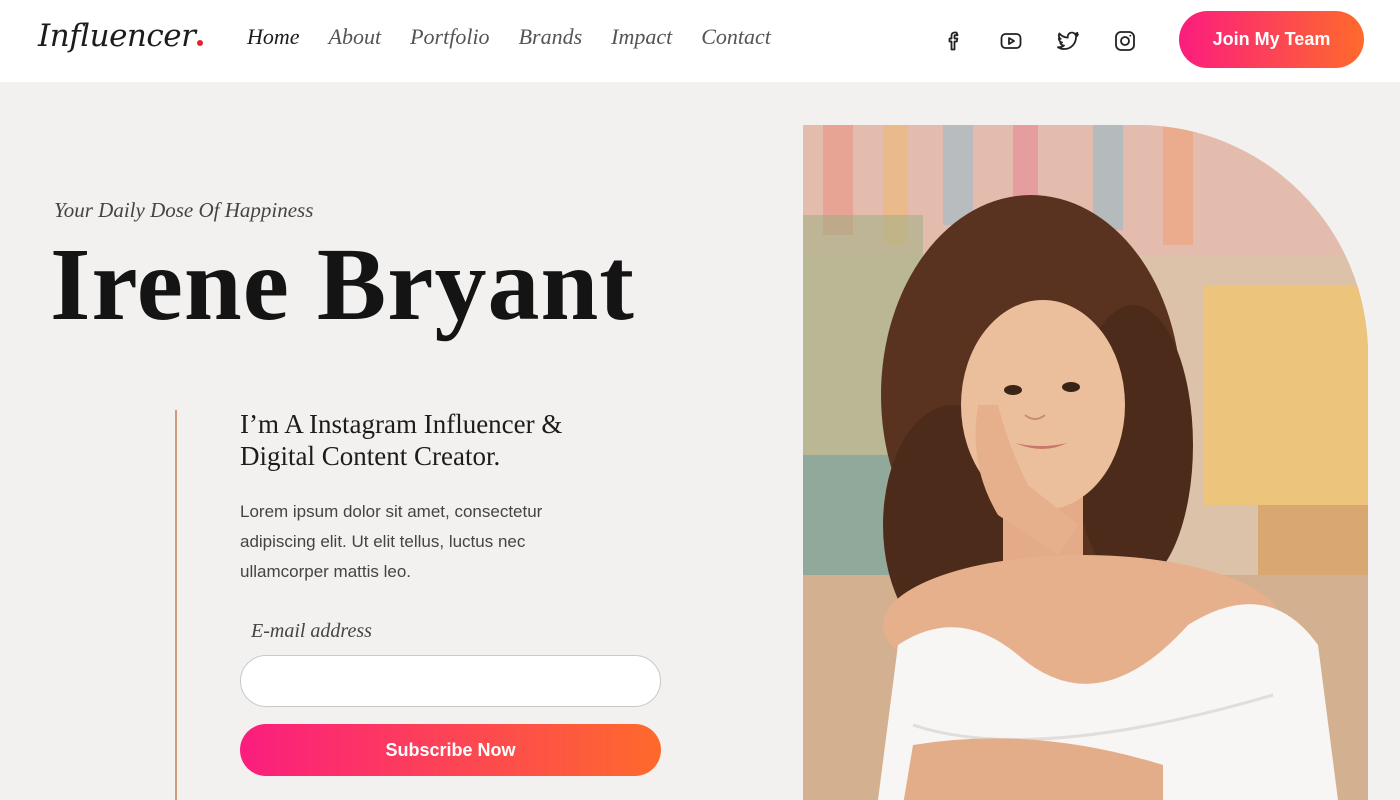  What do you see at coordinates (401, 424) in the screenshot?
I see `subheading-line-1: I’m A Instagram Influencer &` at bounding box center [401, 424].